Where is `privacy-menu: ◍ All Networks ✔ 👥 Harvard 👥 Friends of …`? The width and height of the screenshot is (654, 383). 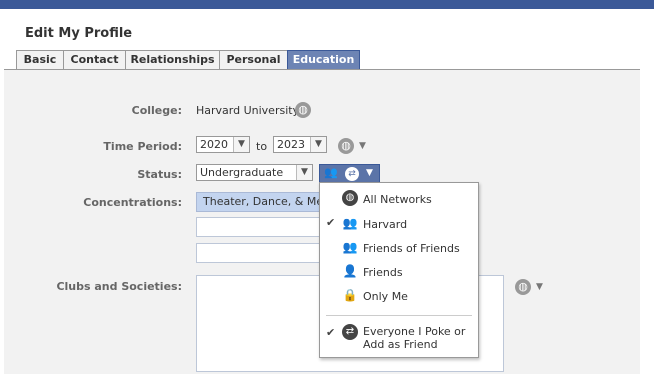 privacy-menu: ◍ All Networks ✔ 👥 Harvard 👥 Friends of … is located at coordinates (399, 270).